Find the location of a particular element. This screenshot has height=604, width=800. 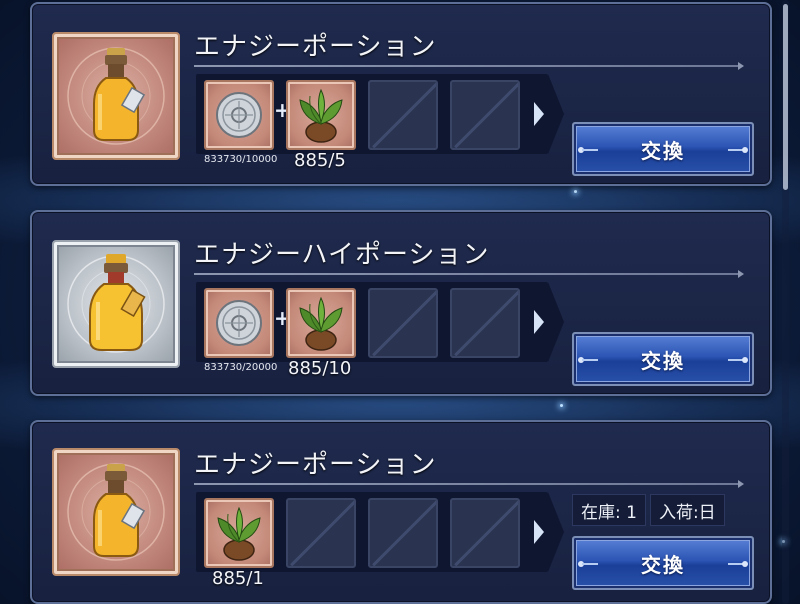

material-count: 833730/10000 is located at coordinates (241, 159).